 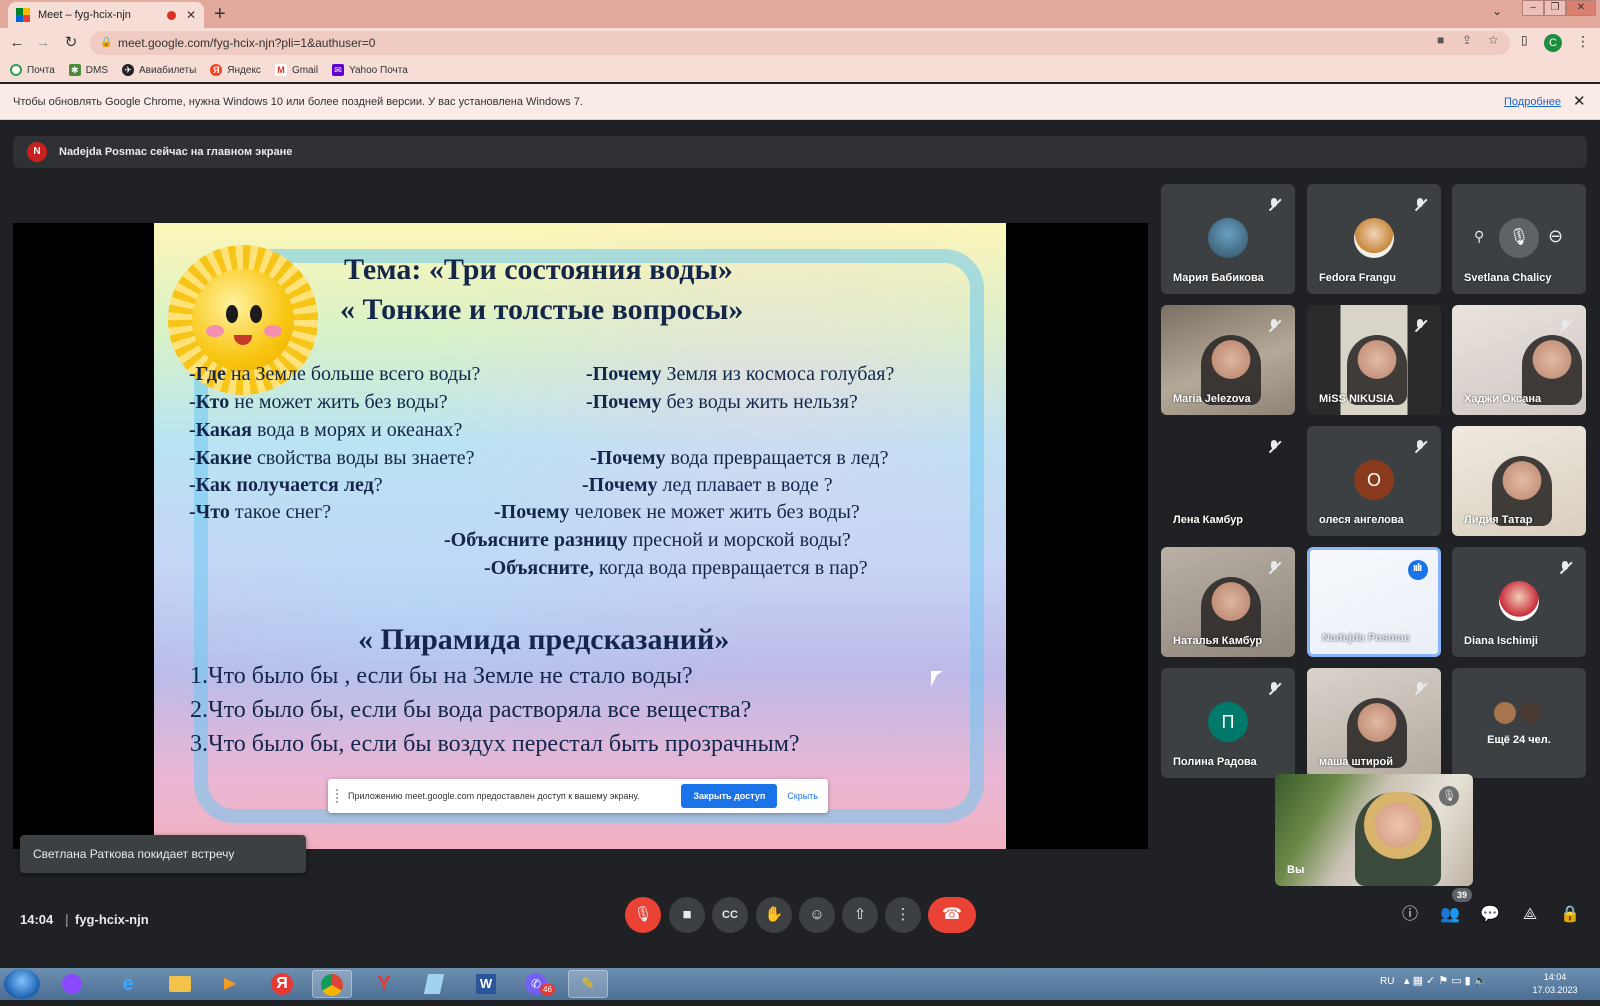 What do you see at coordinates (1583, 41) in the screenshot?
I see `chrome-menu-icon: ⋮` at bounding box center [1583, 41].